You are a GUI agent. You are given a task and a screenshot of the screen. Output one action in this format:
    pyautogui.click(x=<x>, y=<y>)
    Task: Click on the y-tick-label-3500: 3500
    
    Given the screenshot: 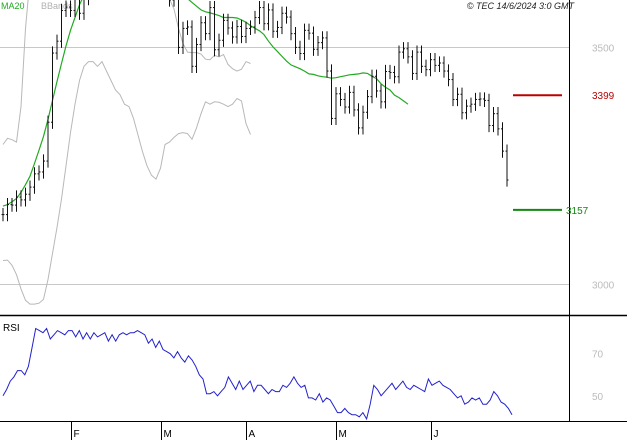 What is the action you would take?
    pyautogui.click(x=603, y=49)
    